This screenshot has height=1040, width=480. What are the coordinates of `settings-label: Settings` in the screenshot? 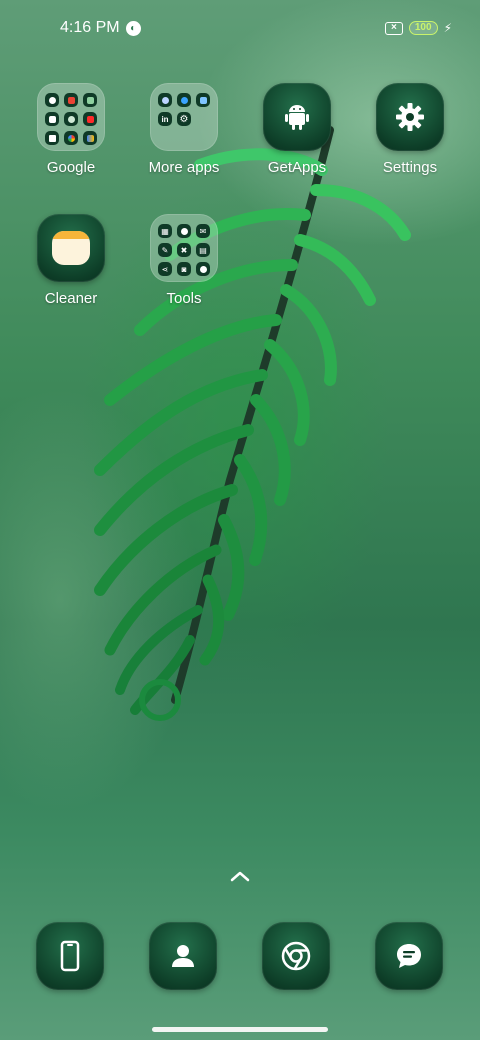 It's located at (410, 167).